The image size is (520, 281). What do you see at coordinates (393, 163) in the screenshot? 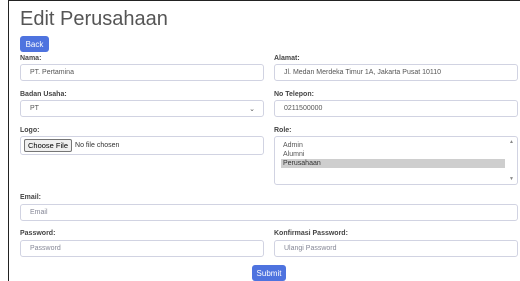
I see `role-option-perusahaan: Perusahaan` at bounding box center [393, 163].